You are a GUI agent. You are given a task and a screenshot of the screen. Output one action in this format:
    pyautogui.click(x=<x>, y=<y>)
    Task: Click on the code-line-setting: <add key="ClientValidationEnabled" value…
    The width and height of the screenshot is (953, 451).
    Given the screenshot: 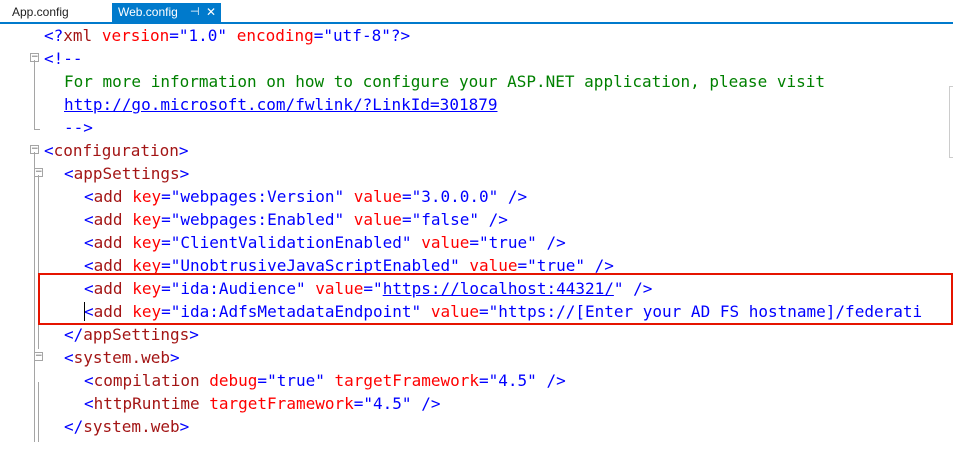 What is the action you would take?
    pyautogui.click(x=325, y=242)
    